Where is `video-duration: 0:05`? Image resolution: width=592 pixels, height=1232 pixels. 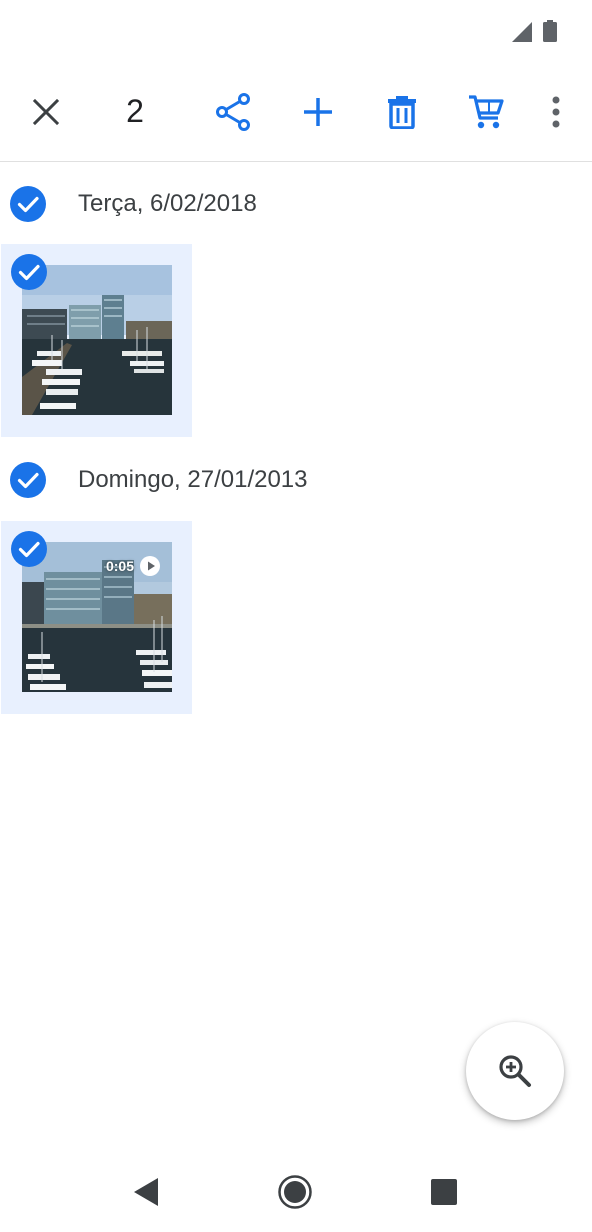 video-duration: 0:05 is located at coordinates (133, 566).